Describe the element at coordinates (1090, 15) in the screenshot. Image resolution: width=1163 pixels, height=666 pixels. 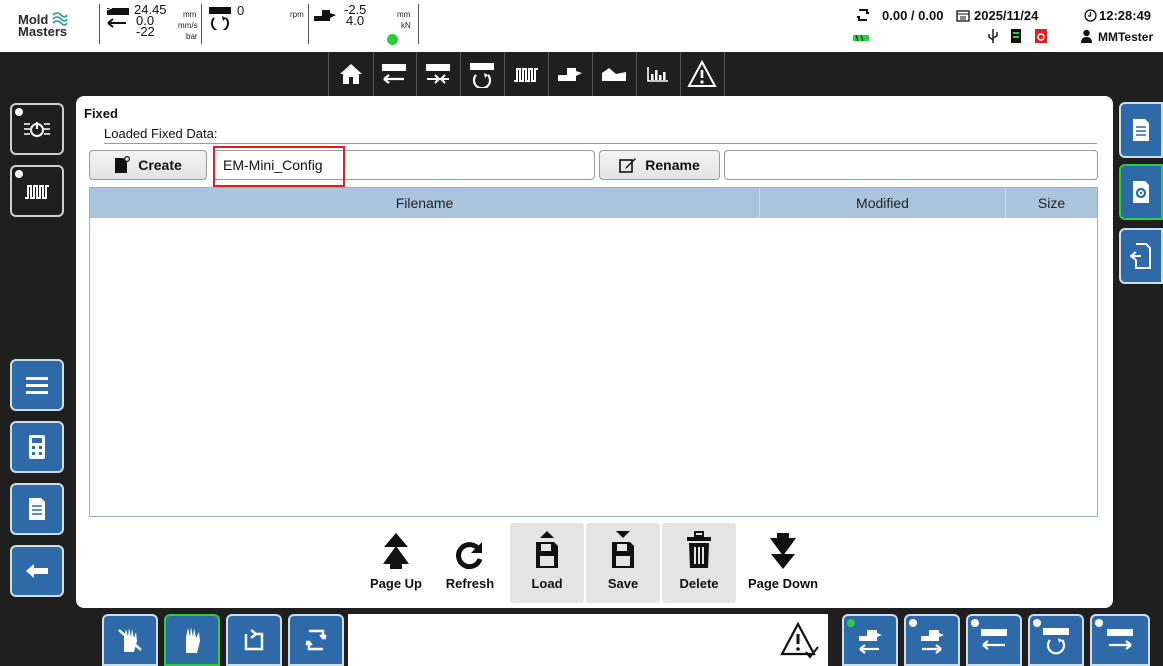
I see `clock-icon` at that location.